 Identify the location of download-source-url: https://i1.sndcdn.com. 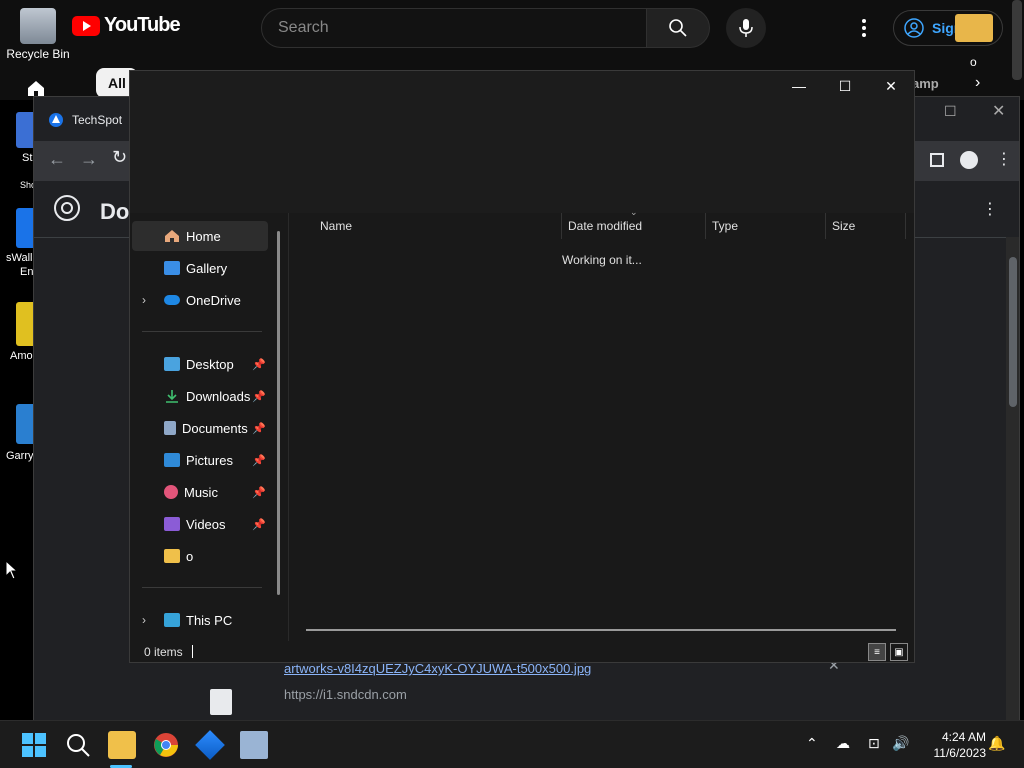
(345, 694).